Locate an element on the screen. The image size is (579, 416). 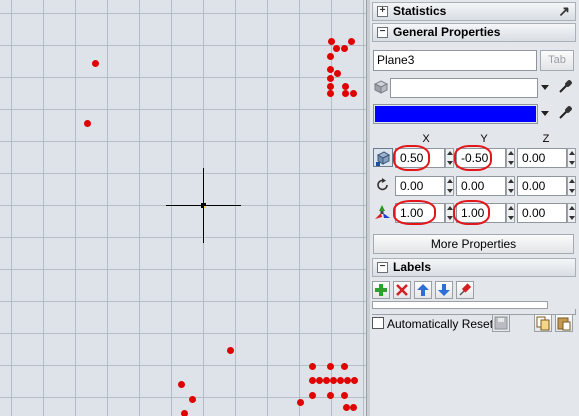
rotation-z-field: 0.00 is located at coordinates (542, 186).